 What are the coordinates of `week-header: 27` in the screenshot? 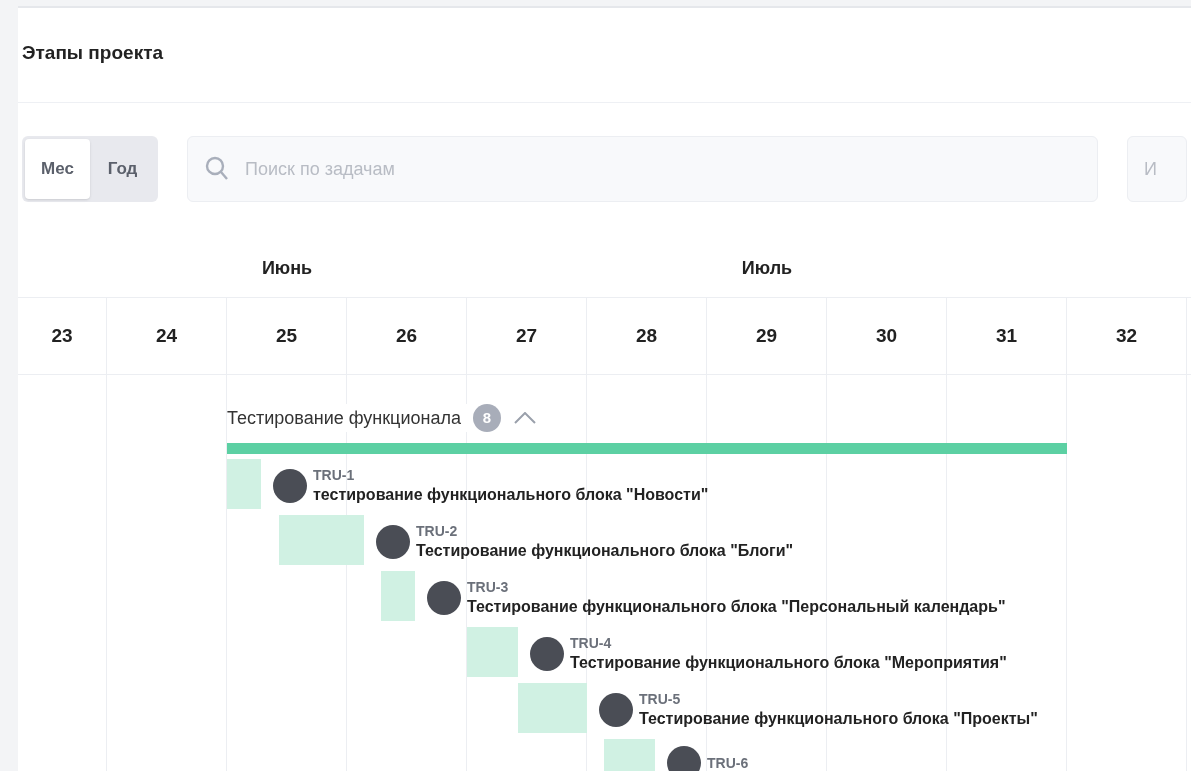 It's located at (527, 336).